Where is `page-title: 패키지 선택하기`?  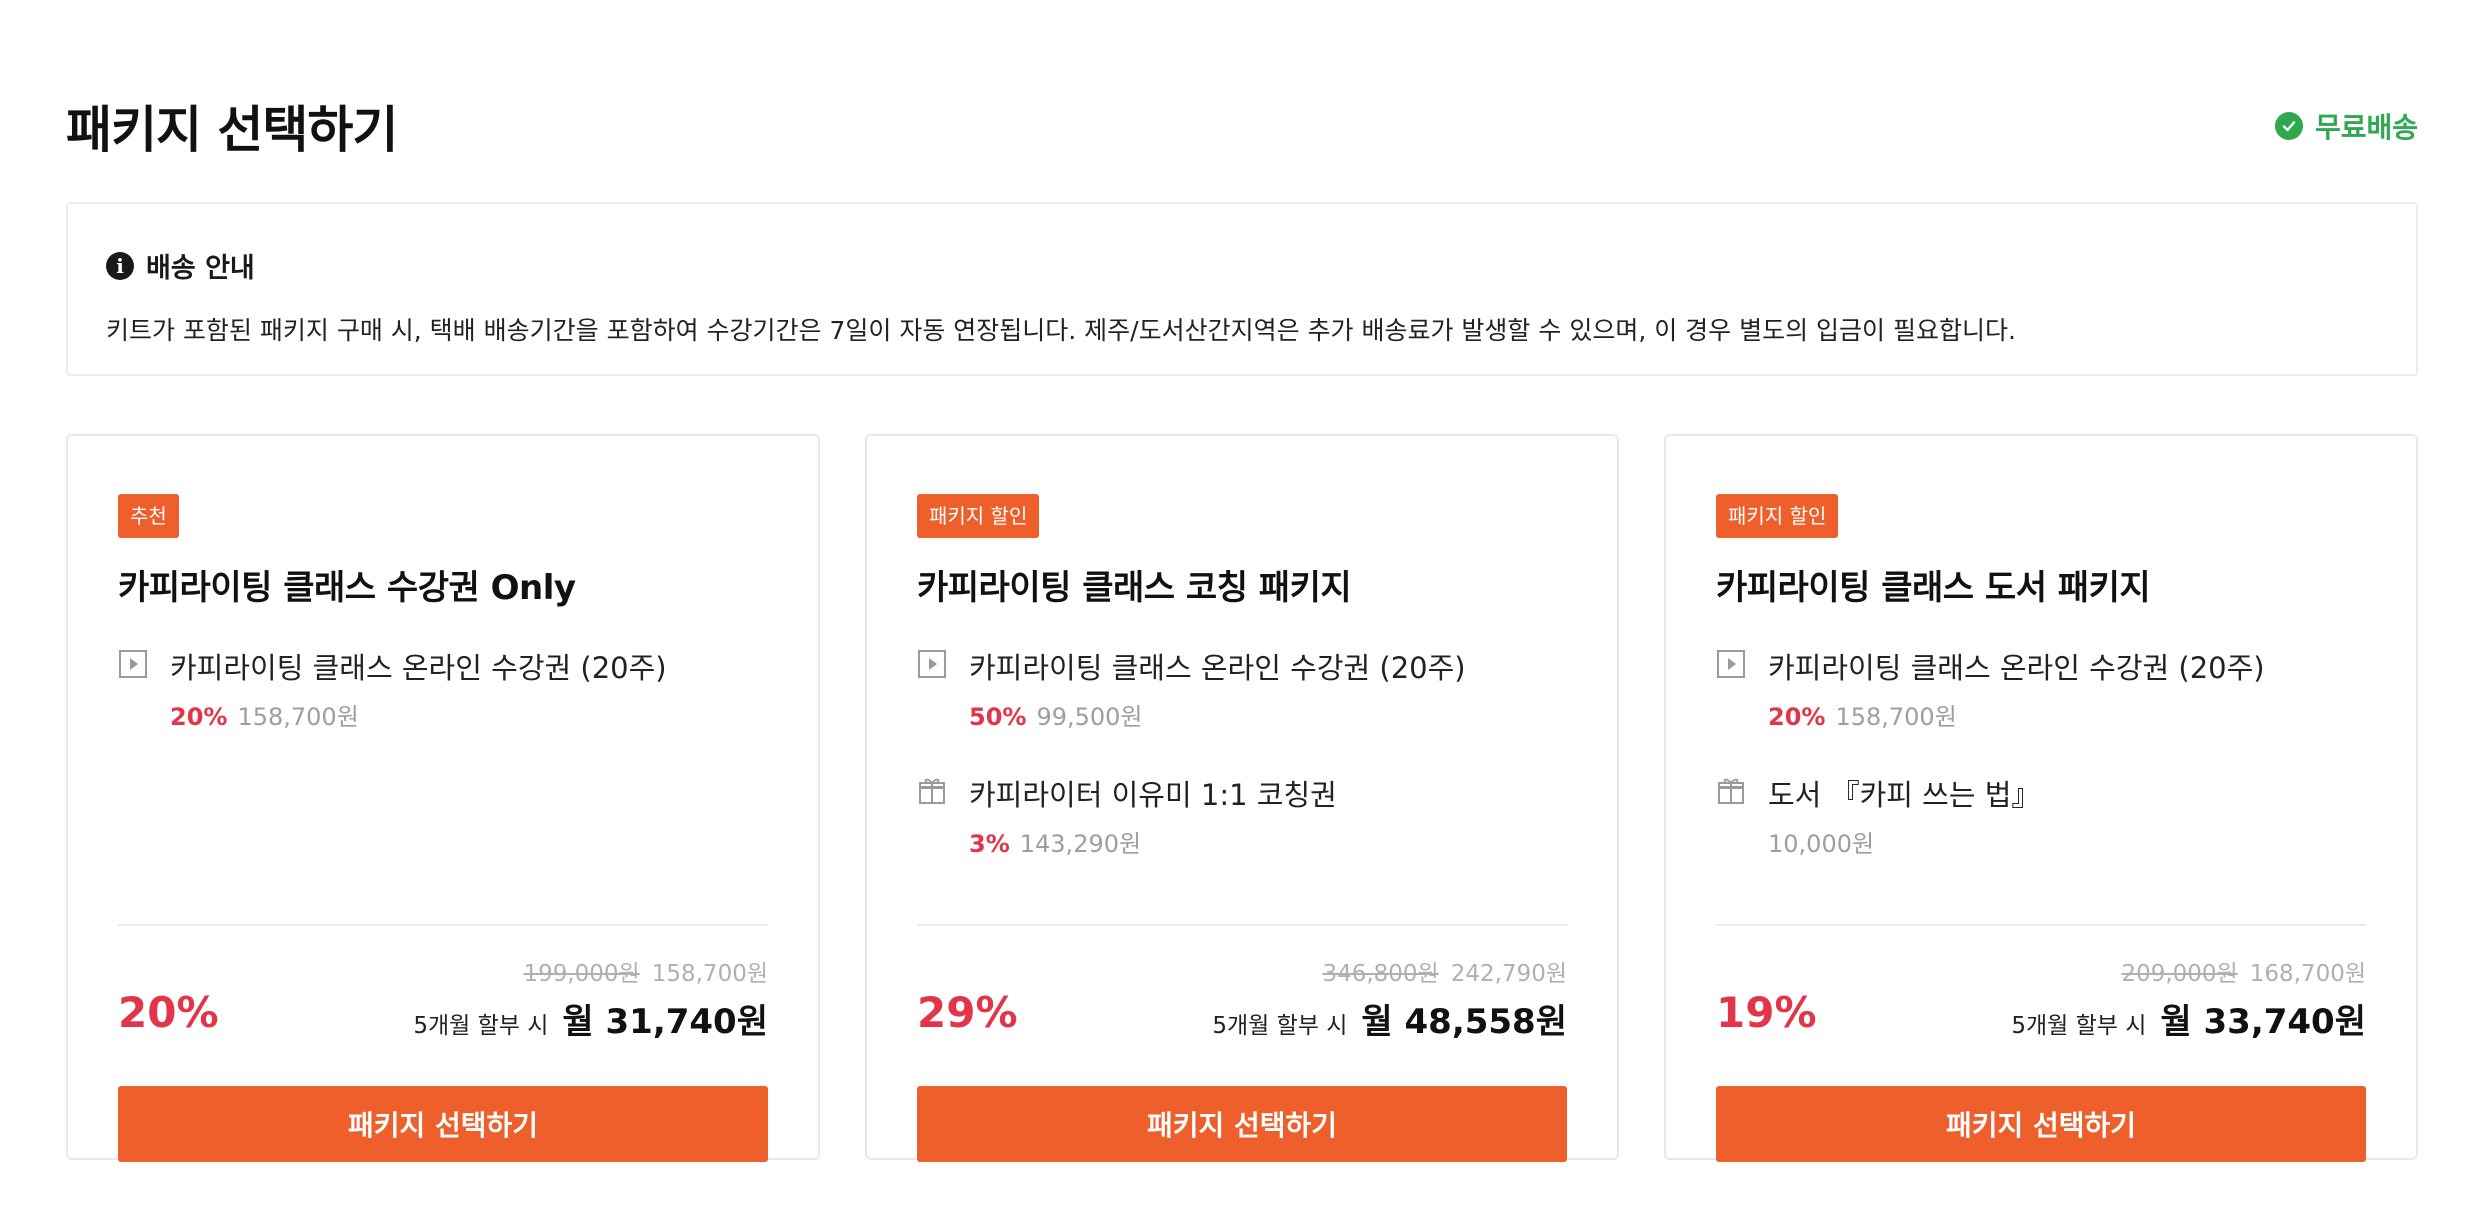
page-title: 패키지 선택하기 is located at coordinates (232, 130).